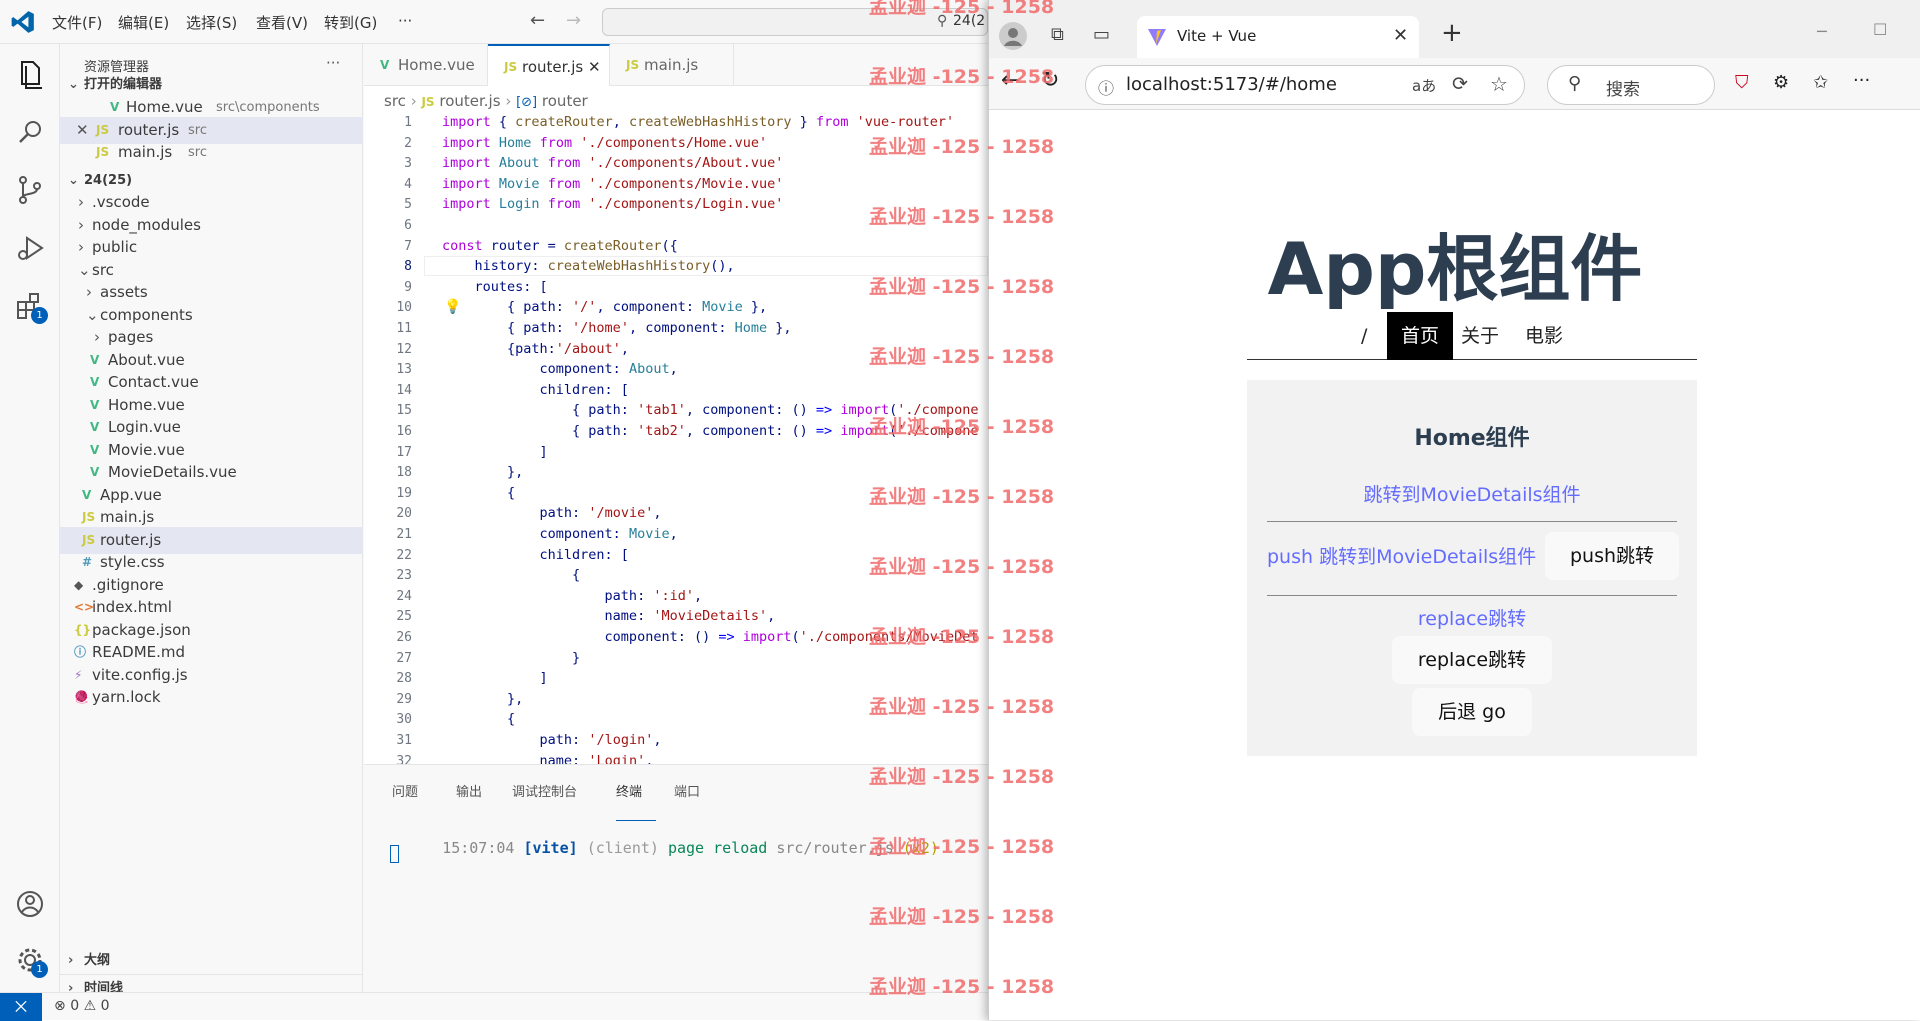  Describe the element at coordinates (404, 596) in the screenshot. I see `line-number: 24` at that location.